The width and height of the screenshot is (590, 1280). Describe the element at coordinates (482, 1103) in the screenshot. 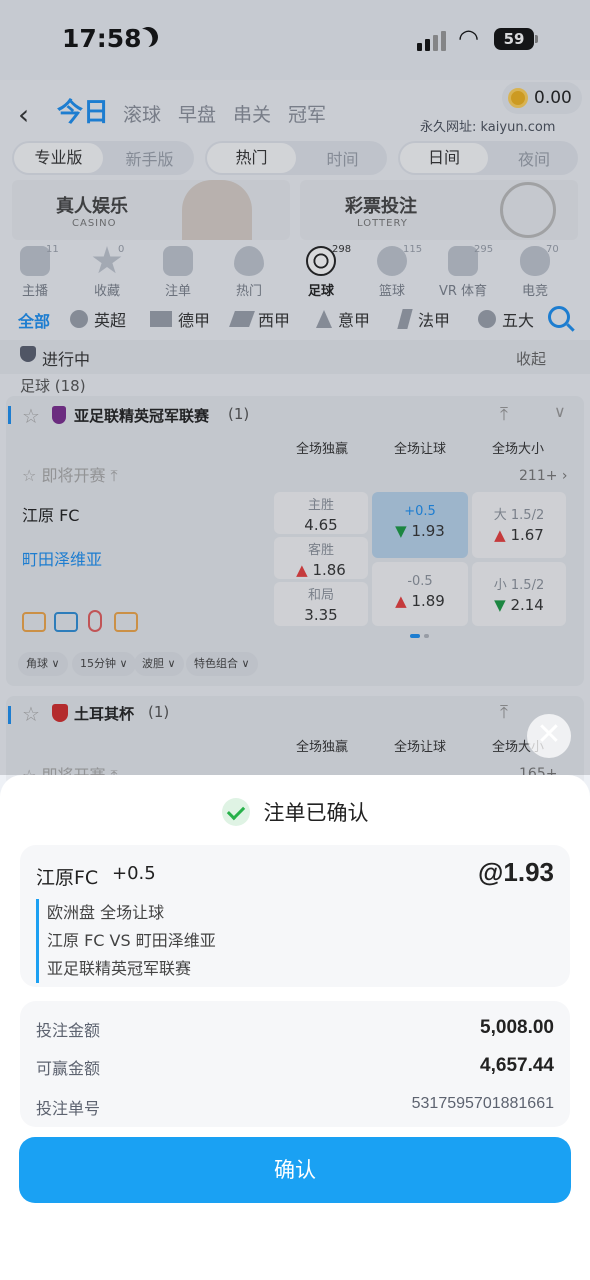

I see `bet-id-value: 5317595701881661` at that location.